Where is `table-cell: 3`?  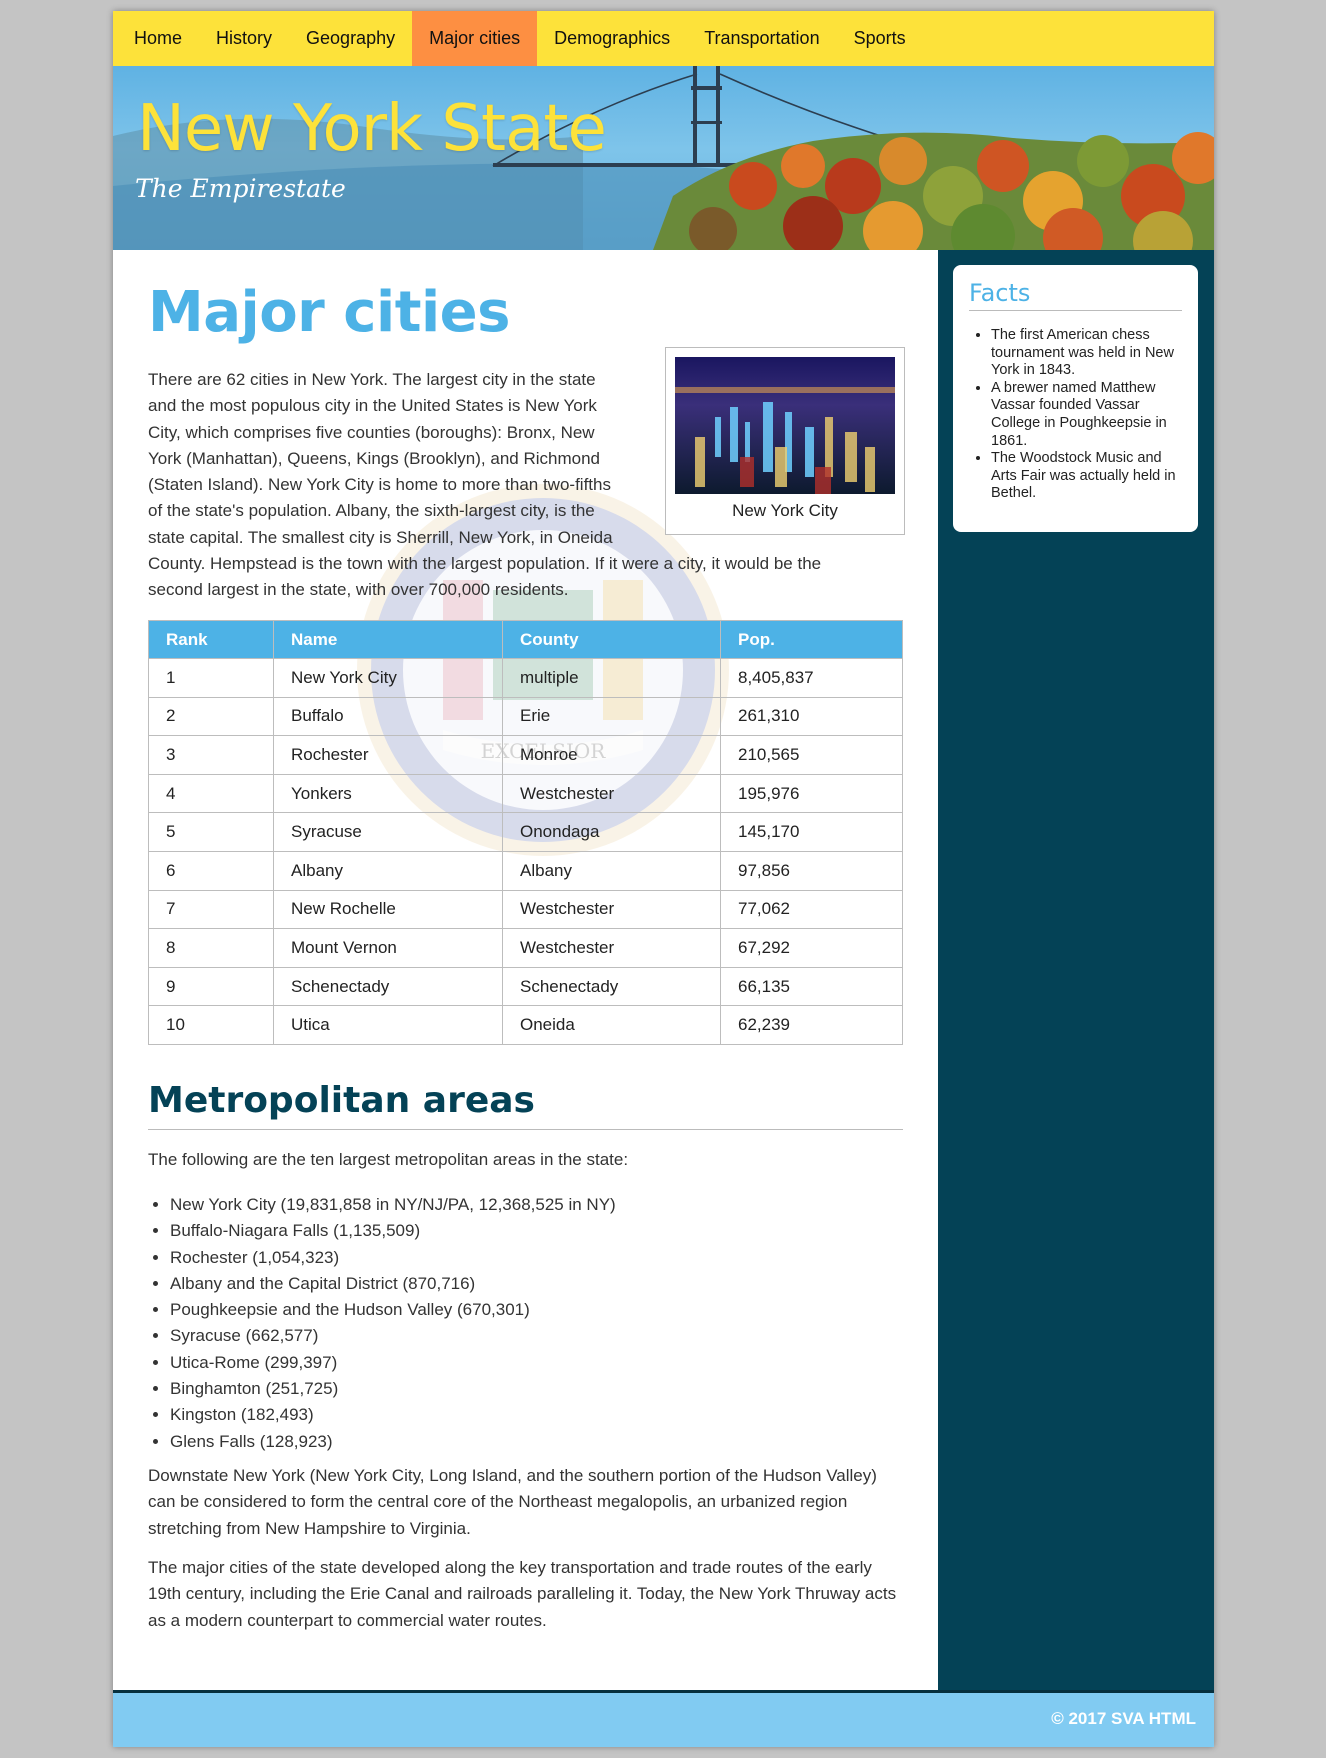 table-cell: 3 is located at coordinates (211, 755).